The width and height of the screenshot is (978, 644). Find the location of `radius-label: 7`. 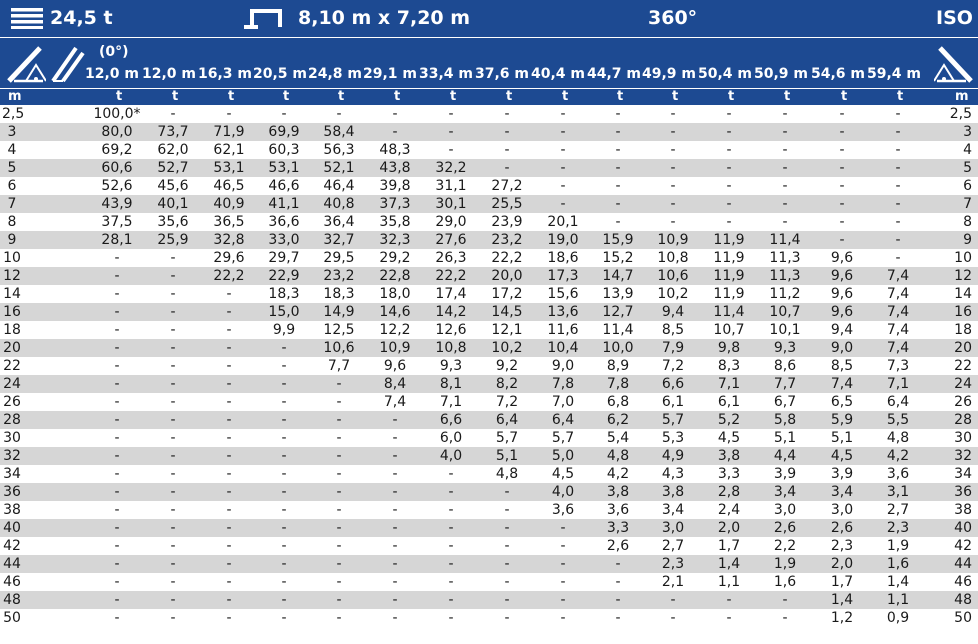

radius-label: 7 is located at coordinates (12, 204).